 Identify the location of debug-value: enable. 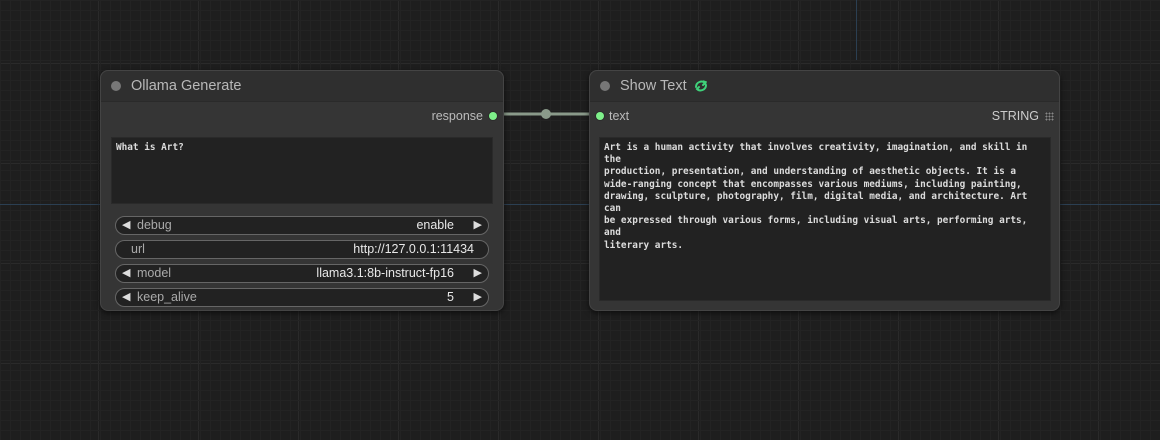
(435, 225).